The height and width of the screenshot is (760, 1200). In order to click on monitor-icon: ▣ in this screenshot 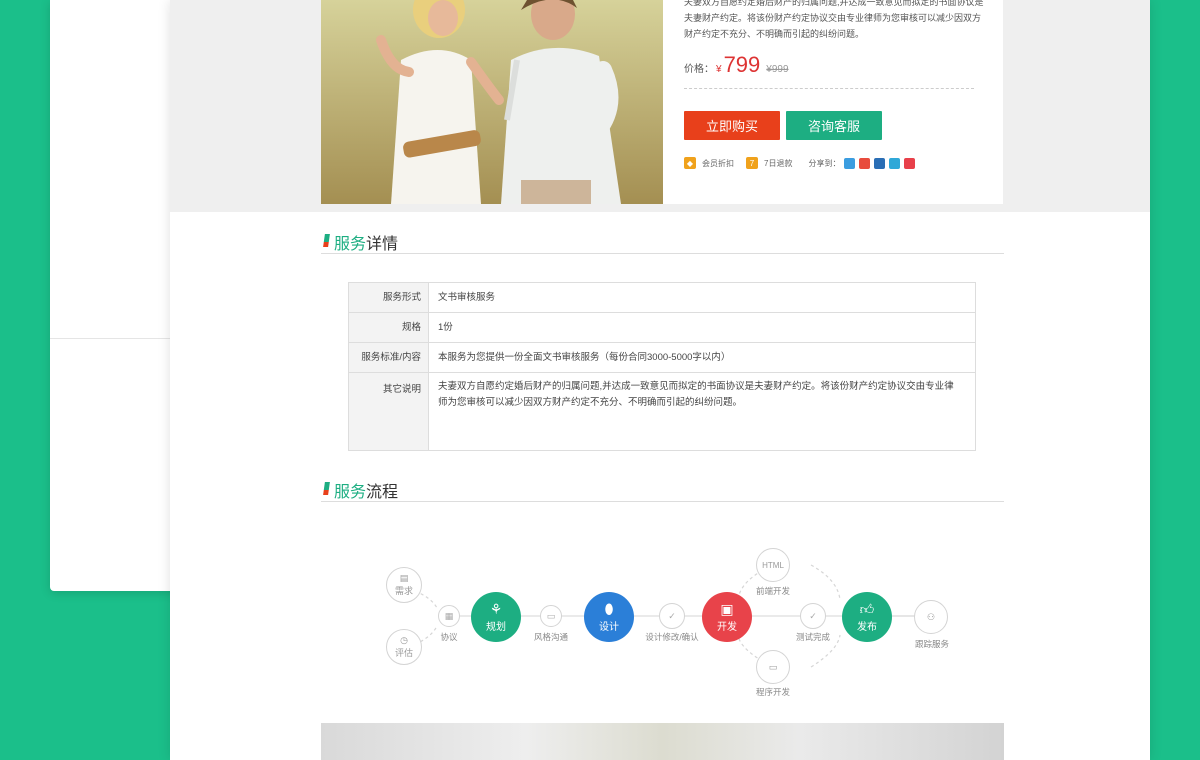, I will do `click(727, 609)`.